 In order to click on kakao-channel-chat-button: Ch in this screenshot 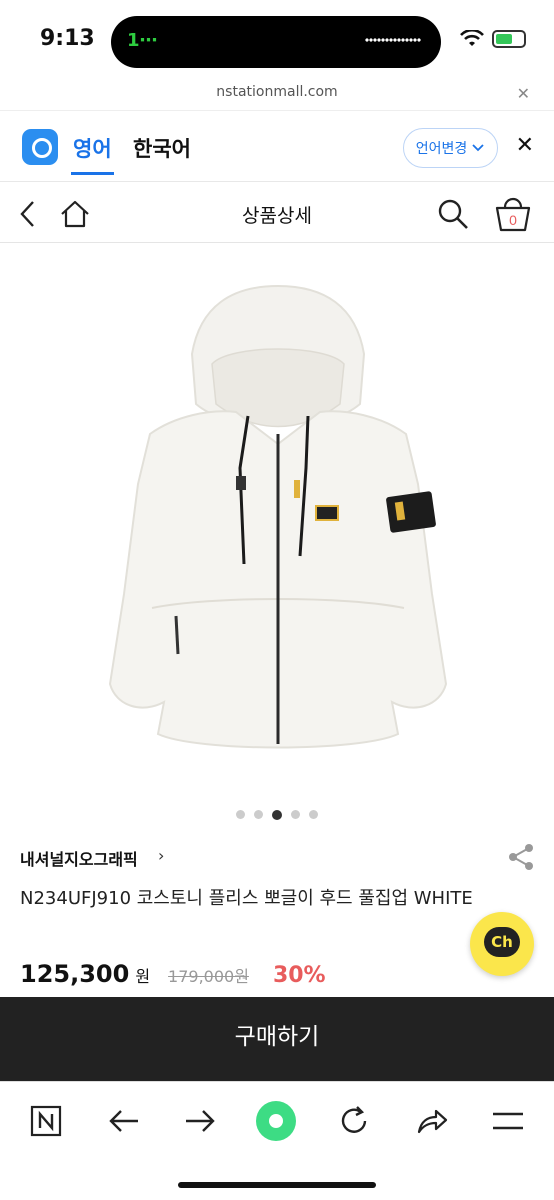, I will do `click(502, 944)`.